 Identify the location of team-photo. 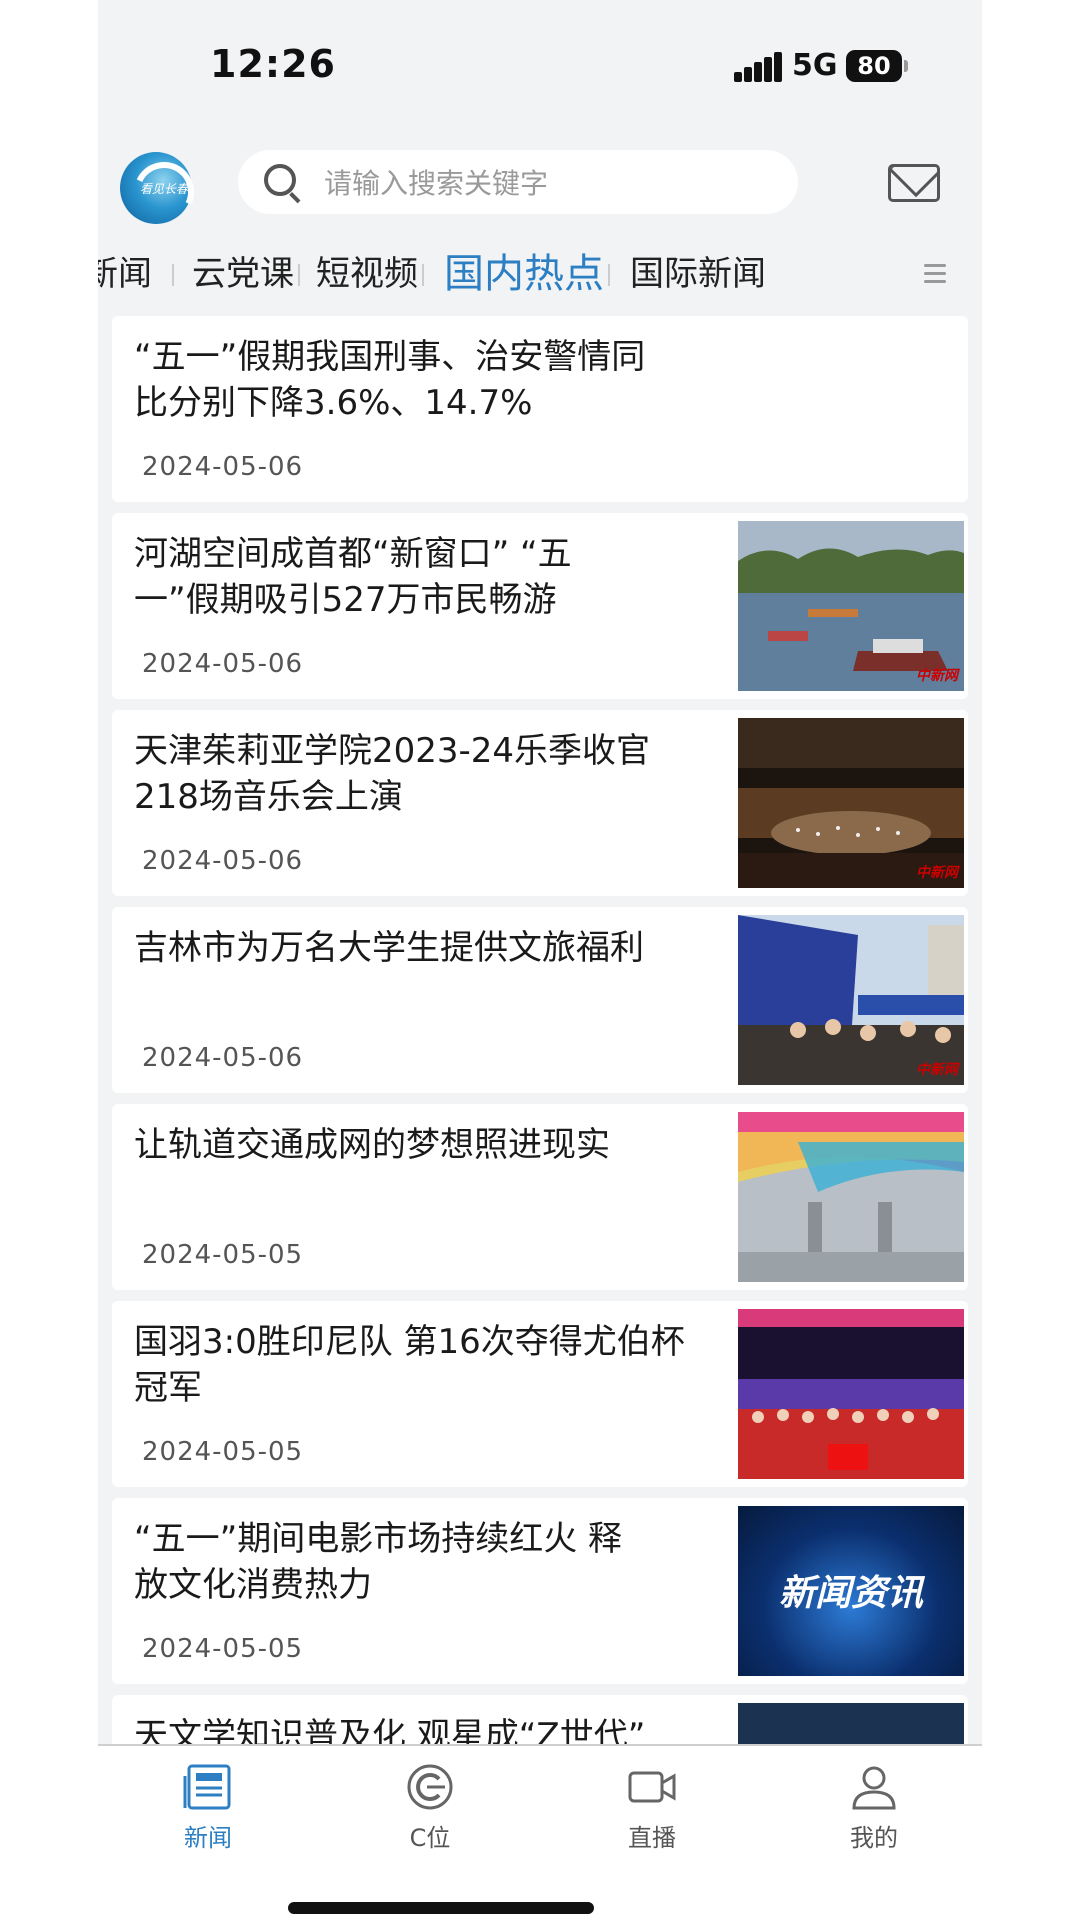
(851, 1394).